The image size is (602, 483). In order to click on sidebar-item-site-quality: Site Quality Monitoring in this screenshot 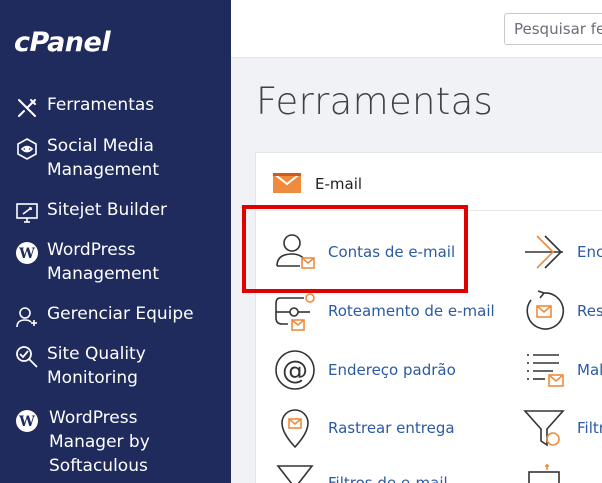, I will do `click(115, 366)`.